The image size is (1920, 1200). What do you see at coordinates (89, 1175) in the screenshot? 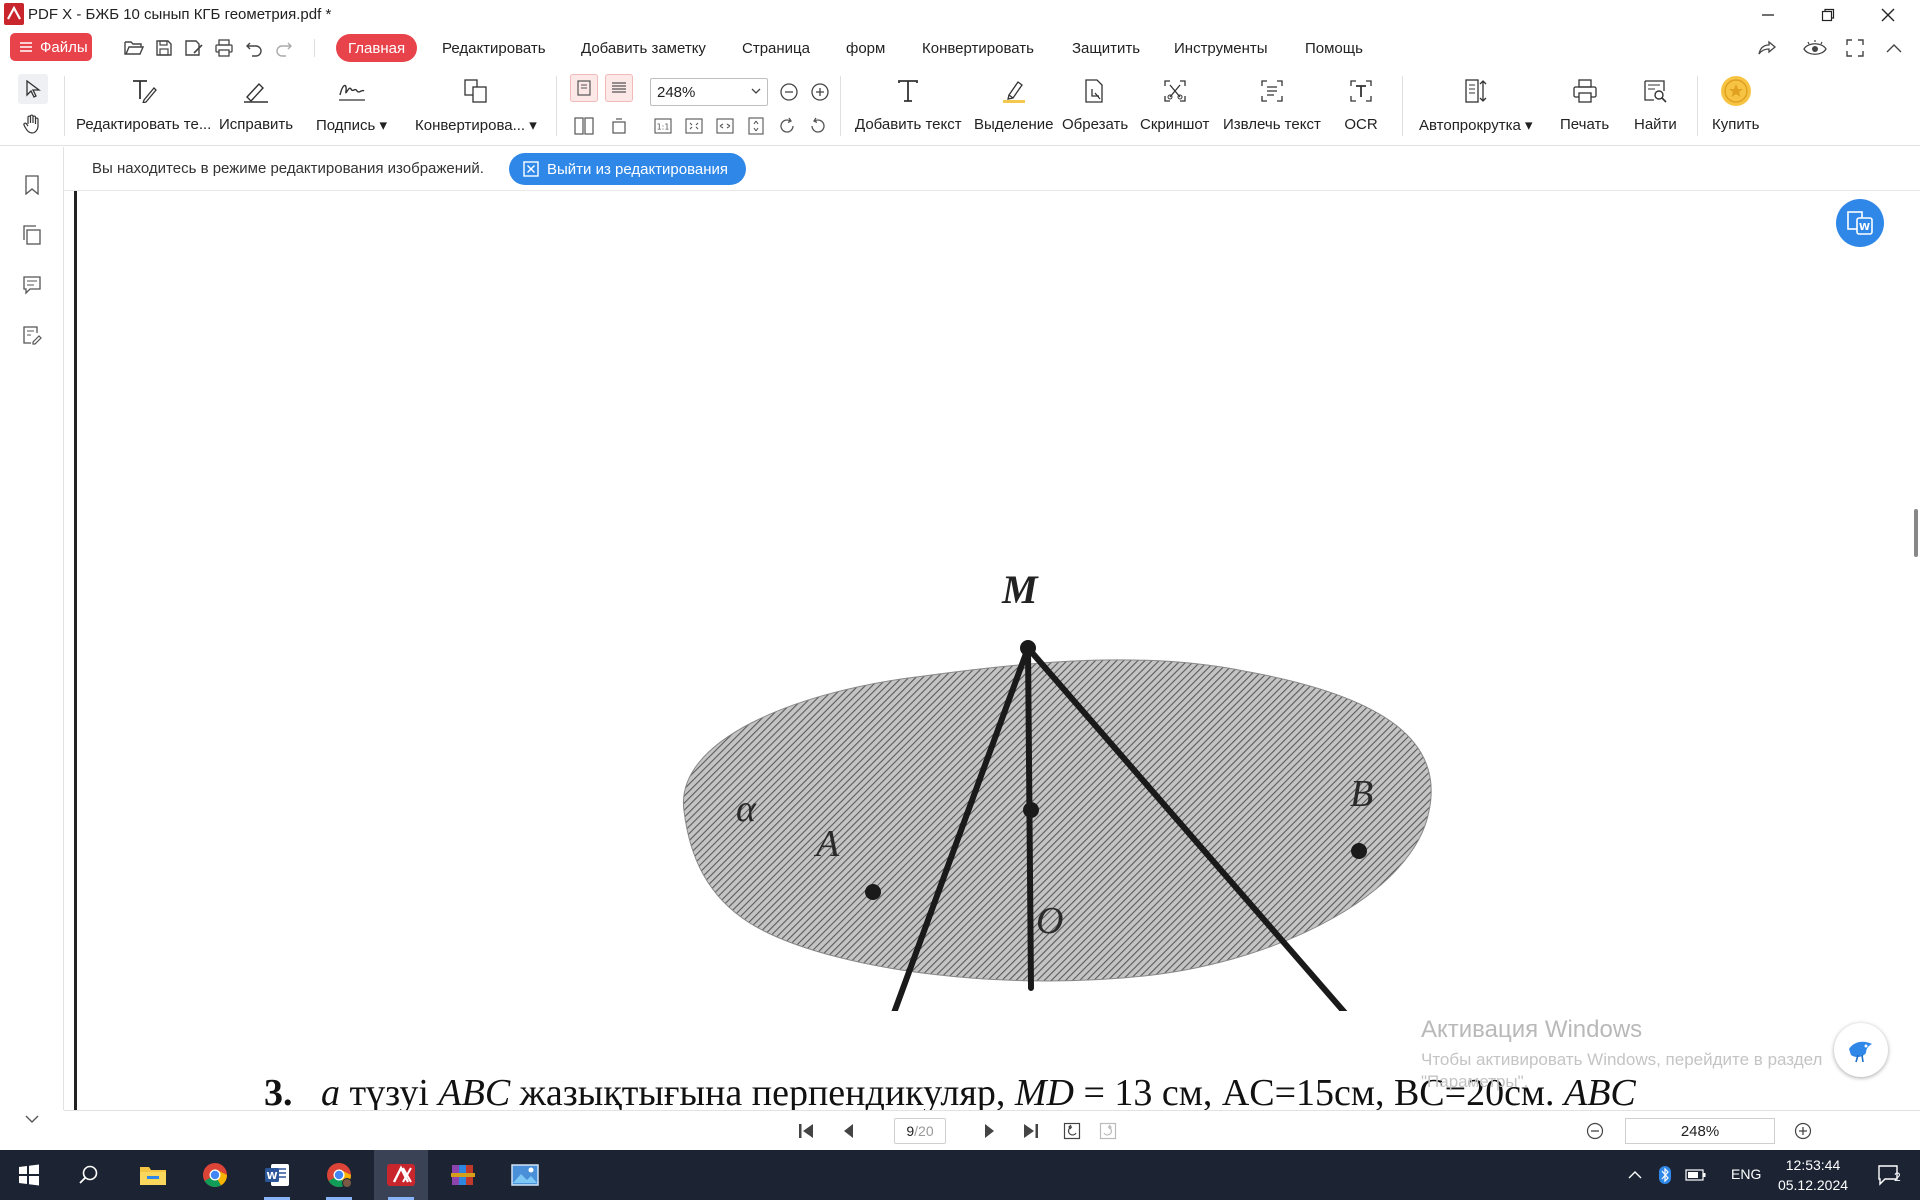
I see `taskbar-search-button` at bounding box center [89, 1175].